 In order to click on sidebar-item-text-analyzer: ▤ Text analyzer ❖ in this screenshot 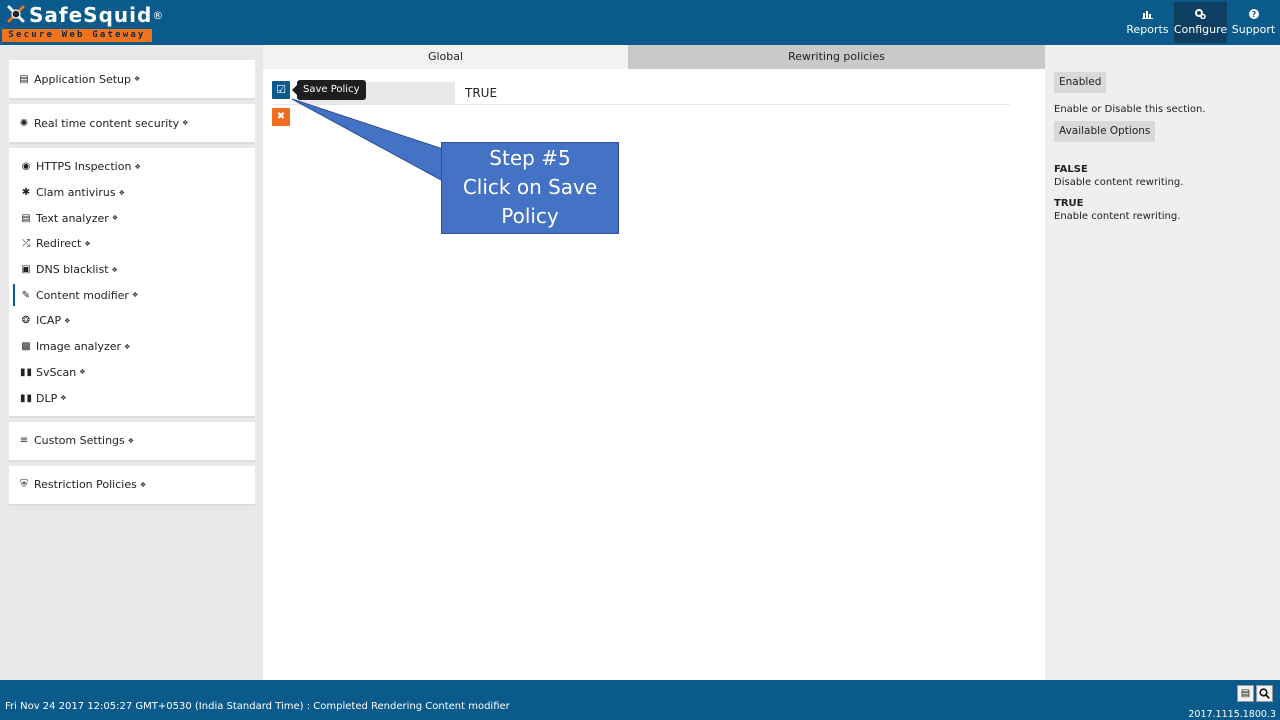, I will do `click(132, 218)`.